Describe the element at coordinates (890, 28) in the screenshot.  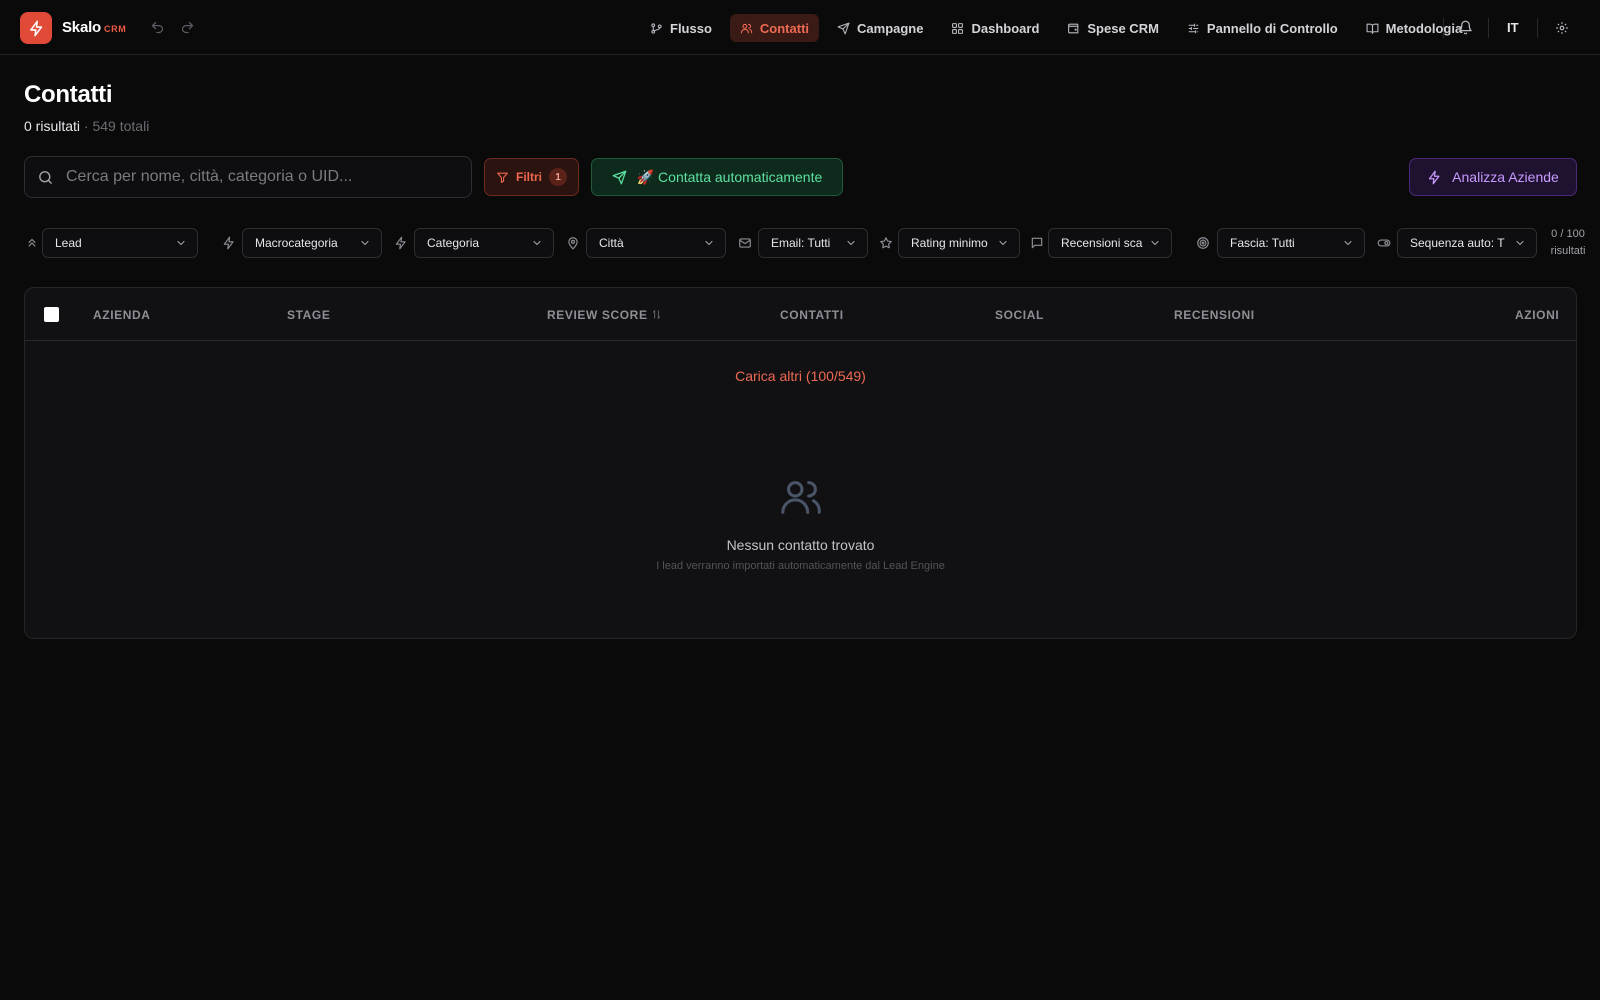
I see `nav-label: Campagne` at that location.